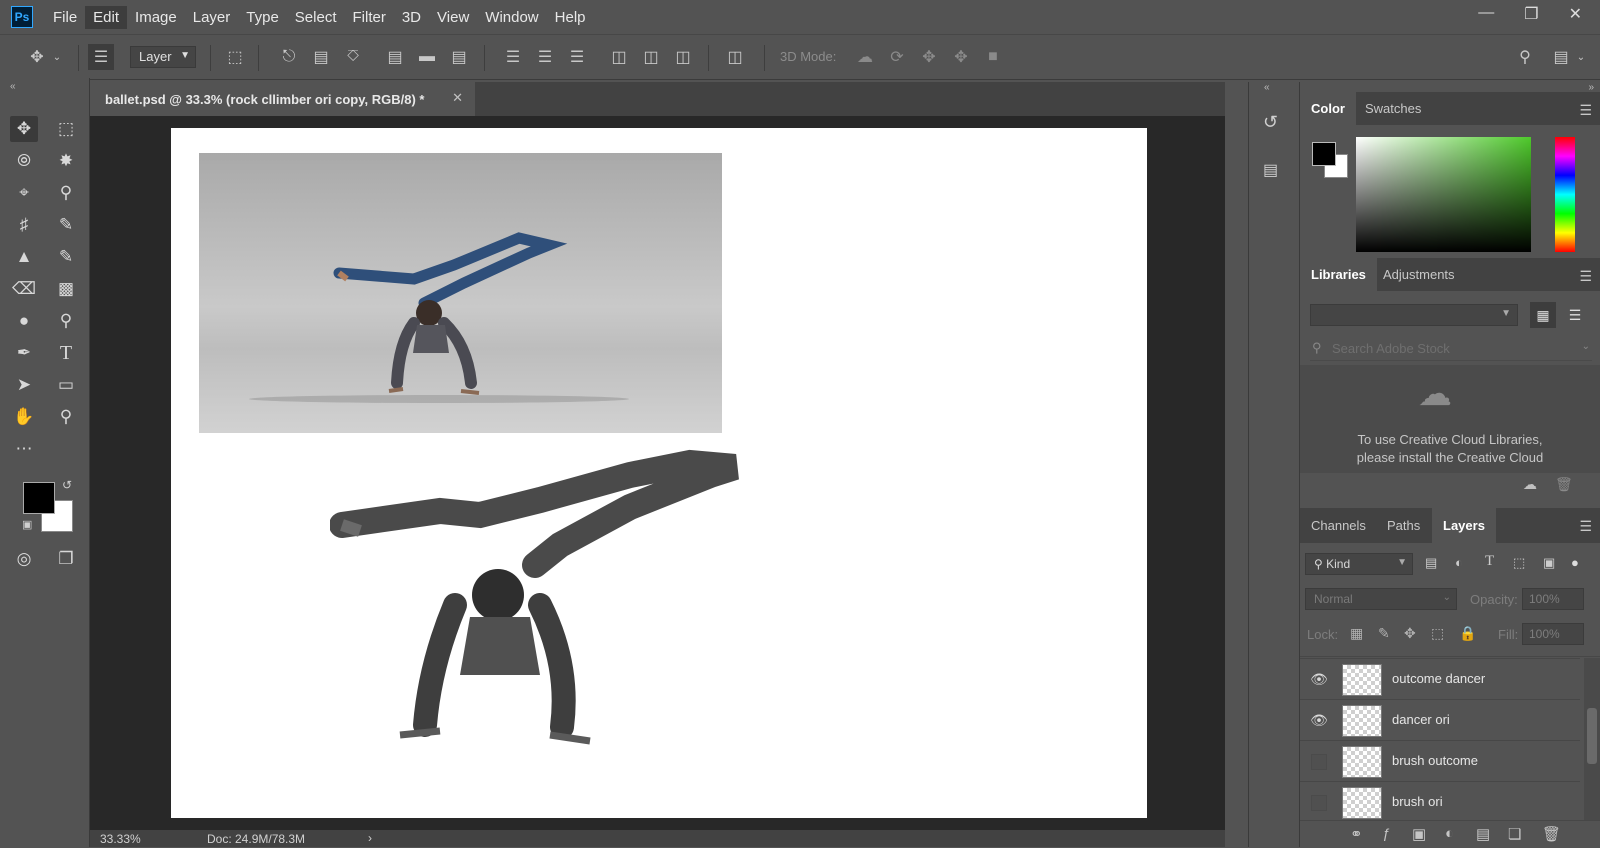  What do you see at coordinates (66, 321) in the screenshot?
I see `dodge-tool-icon: ⚲` at bounding box center [66, 321].